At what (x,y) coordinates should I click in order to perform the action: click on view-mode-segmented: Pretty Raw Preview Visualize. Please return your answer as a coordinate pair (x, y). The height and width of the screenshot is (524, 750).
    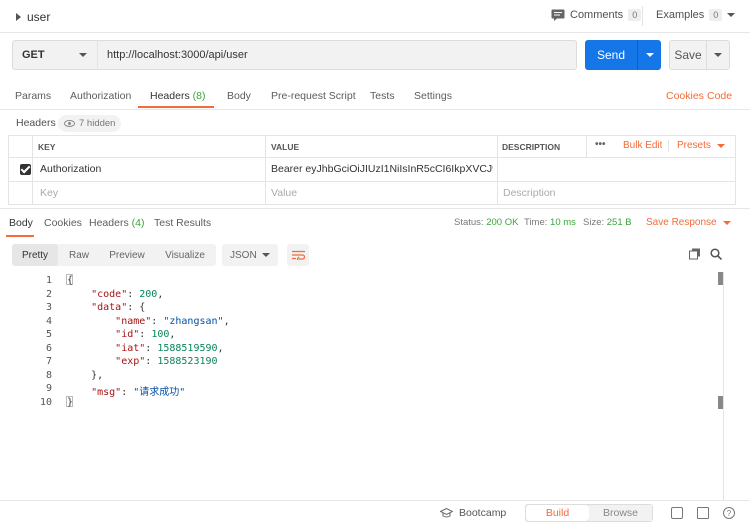
    Looking at the image, I should click on (114, 255).